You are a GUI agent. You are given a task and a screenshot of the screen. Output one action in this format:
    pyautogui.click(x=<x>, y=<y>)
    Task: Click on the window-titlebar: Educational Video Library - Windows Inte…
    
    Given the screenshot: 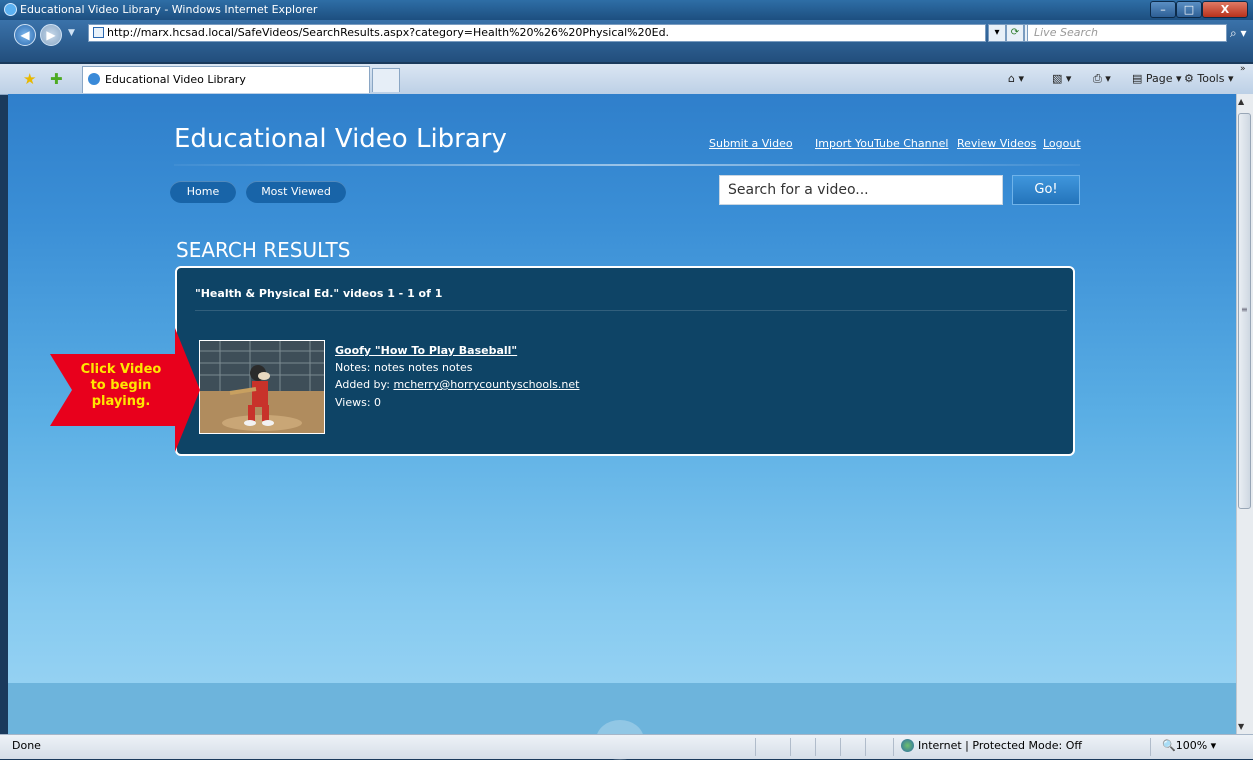 What is the action you would take?
    pyautogui.click(x=626, y=10)
    